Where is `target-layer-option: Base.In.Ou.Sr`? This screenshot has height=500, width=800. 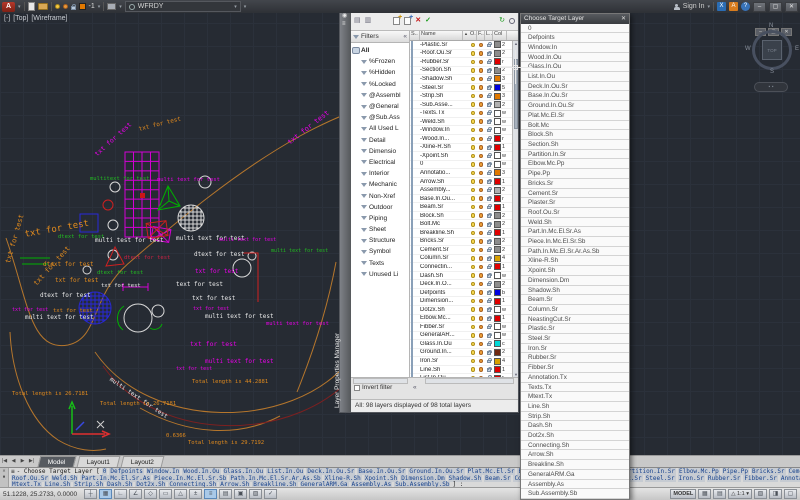
target-layer-option: Base.In.Ou.Sr is located at coordinates (575, 96).